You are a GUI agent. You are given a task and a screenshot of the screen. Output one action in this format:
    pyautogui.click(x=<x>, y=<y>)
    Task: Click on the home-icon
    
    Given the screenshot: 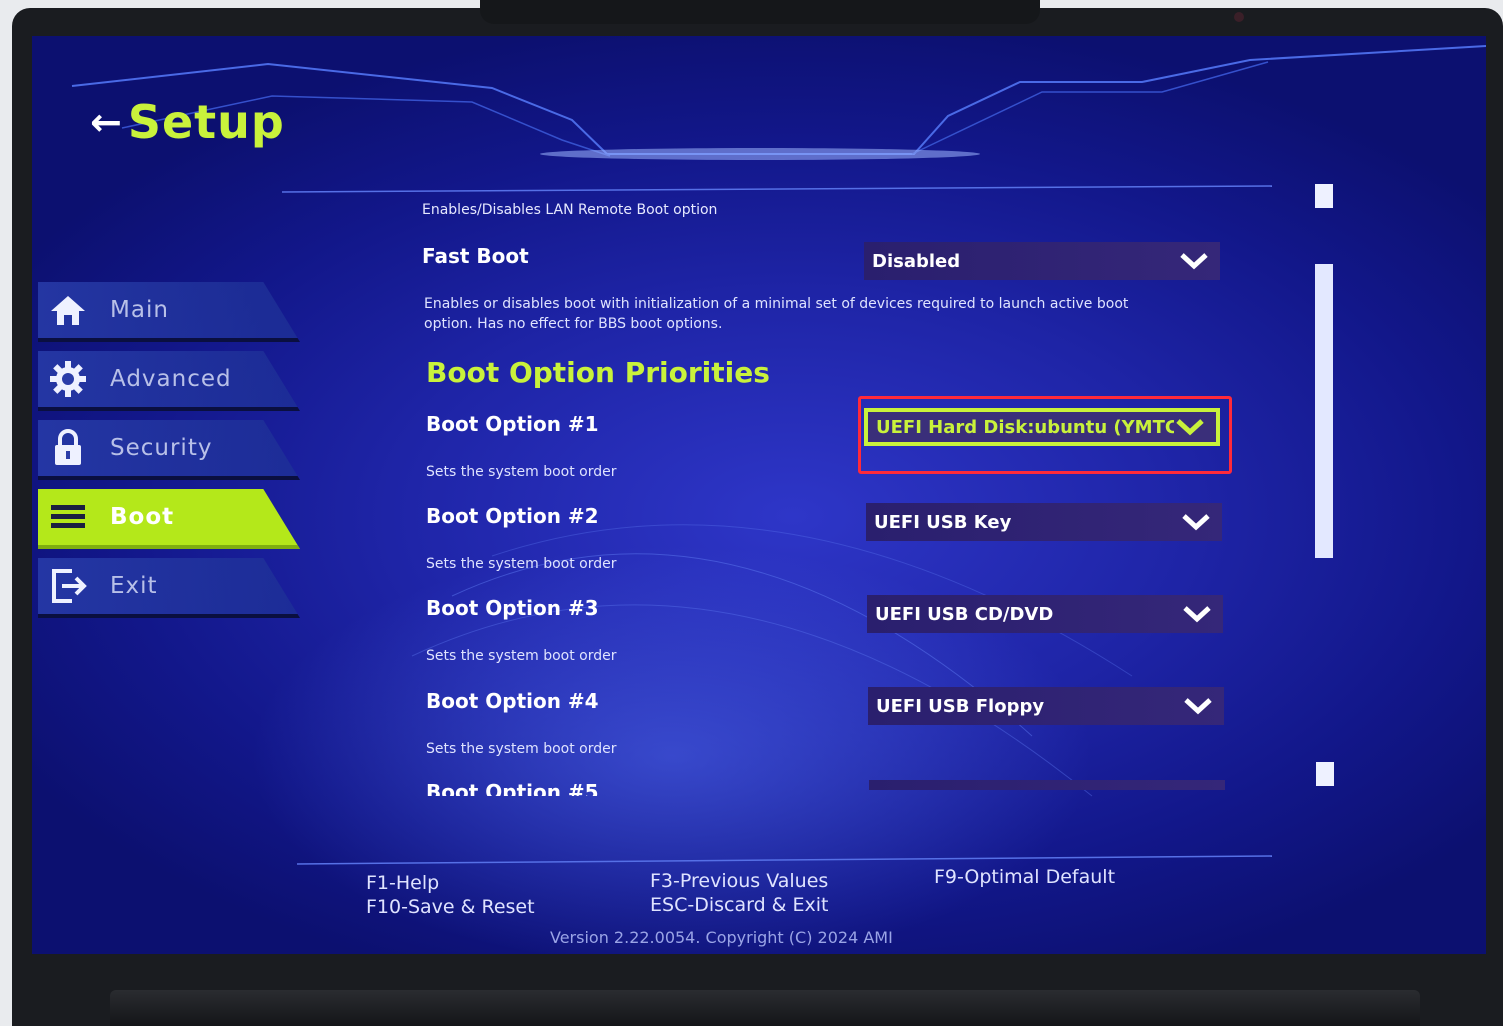 What is the action you would take?
    pyautogui.click(x=68, y=310)
    